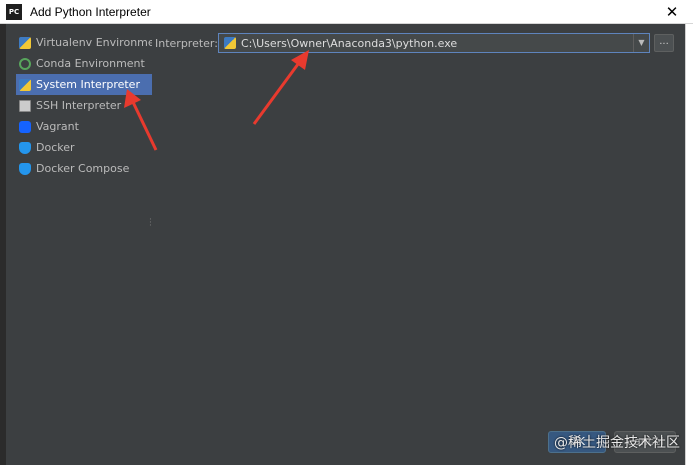 This screenshot has height=465, width=693. What do you see at coordinates (641, 43) in the screenshot?
I see `chevron-down-icon: ▼` at bounding box center [641, 43].